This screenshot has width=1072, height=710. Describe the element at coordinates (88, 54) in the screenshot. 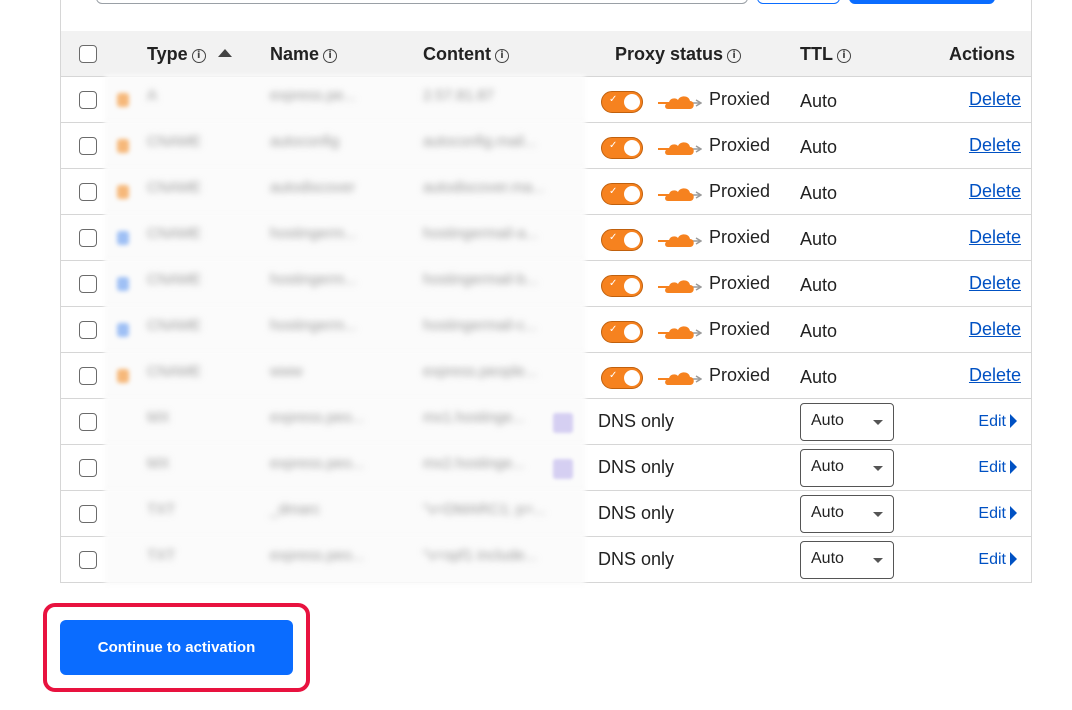

I see `select-all-checkbox` at that location.